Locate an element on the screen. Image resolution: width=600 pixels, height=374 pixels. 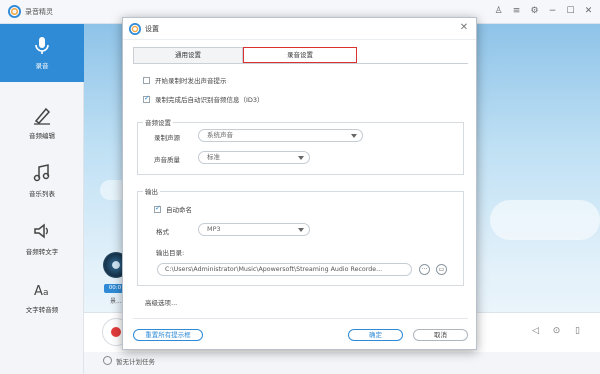
task-status: 暂无计划任务 is located at coordinates (135, 361).